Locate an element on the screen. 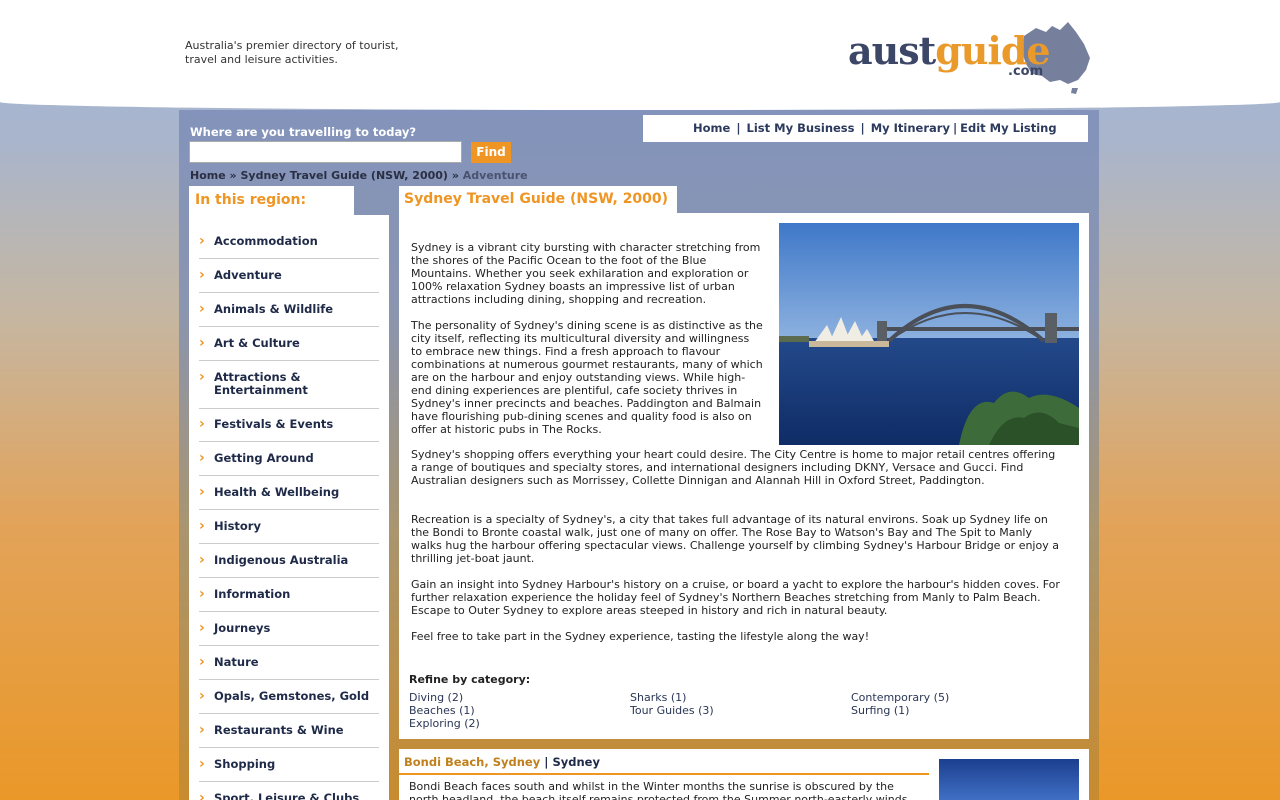 The width and height of the screenshot is (1280, 800). category-link: Exploring (2) is located at coordinates (444, 723).